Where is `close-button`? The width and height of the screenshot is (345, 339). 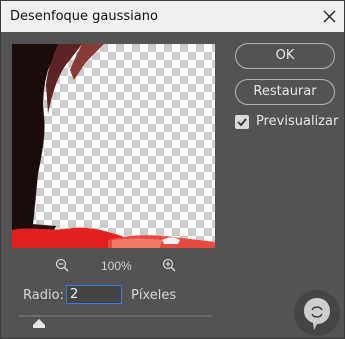
close-button is located at coordinates (329, 16).